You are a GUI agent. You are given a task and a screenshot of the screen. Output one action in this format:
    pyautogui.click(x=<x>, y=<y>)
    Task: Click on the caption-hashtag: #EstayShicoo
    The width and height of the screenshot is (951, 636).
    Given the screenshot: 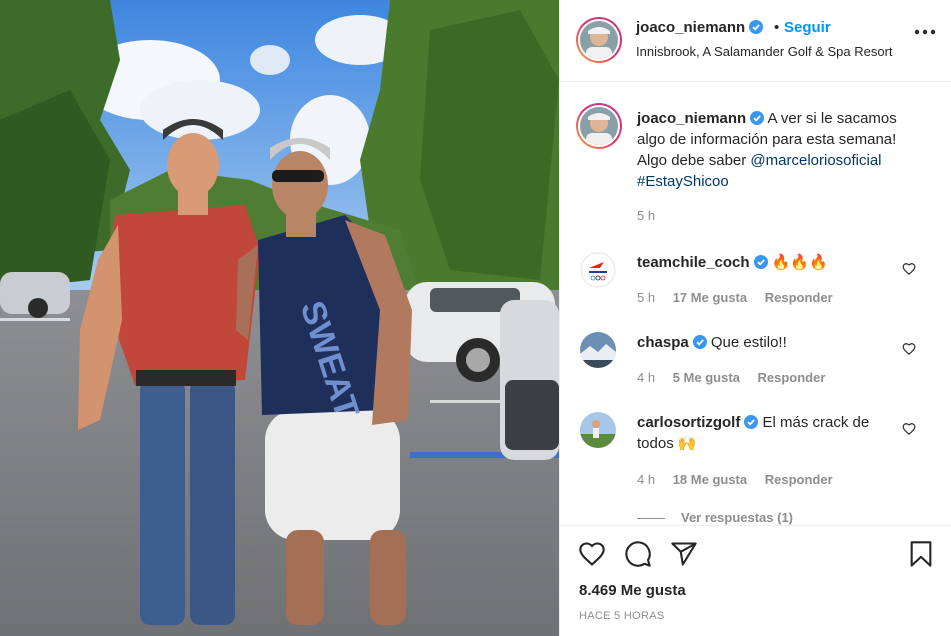 What is the action you would take?
    pyautogui.click(x=683, y=181)
    